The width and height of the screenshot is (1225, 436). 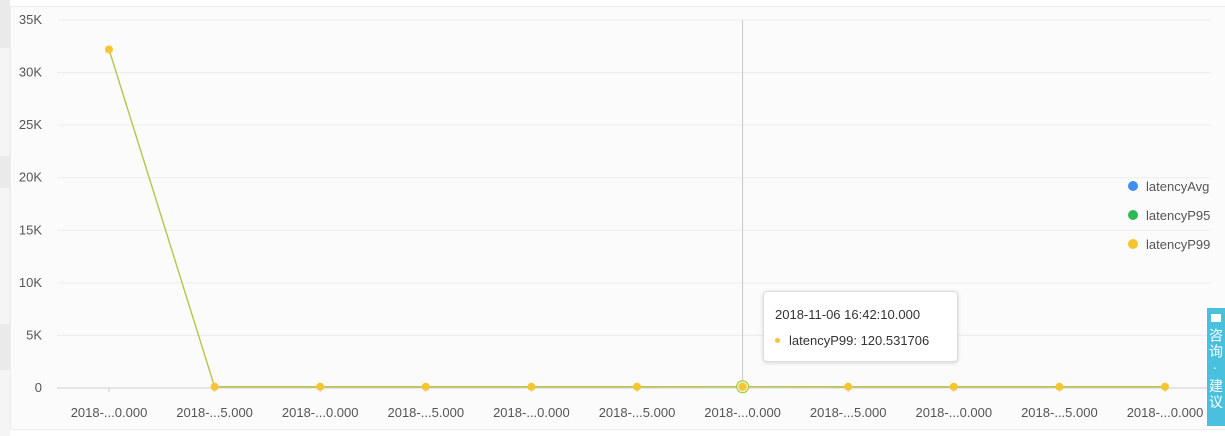 I want to click on legend-label: latencyAvg, so click(x=1177, y=186).